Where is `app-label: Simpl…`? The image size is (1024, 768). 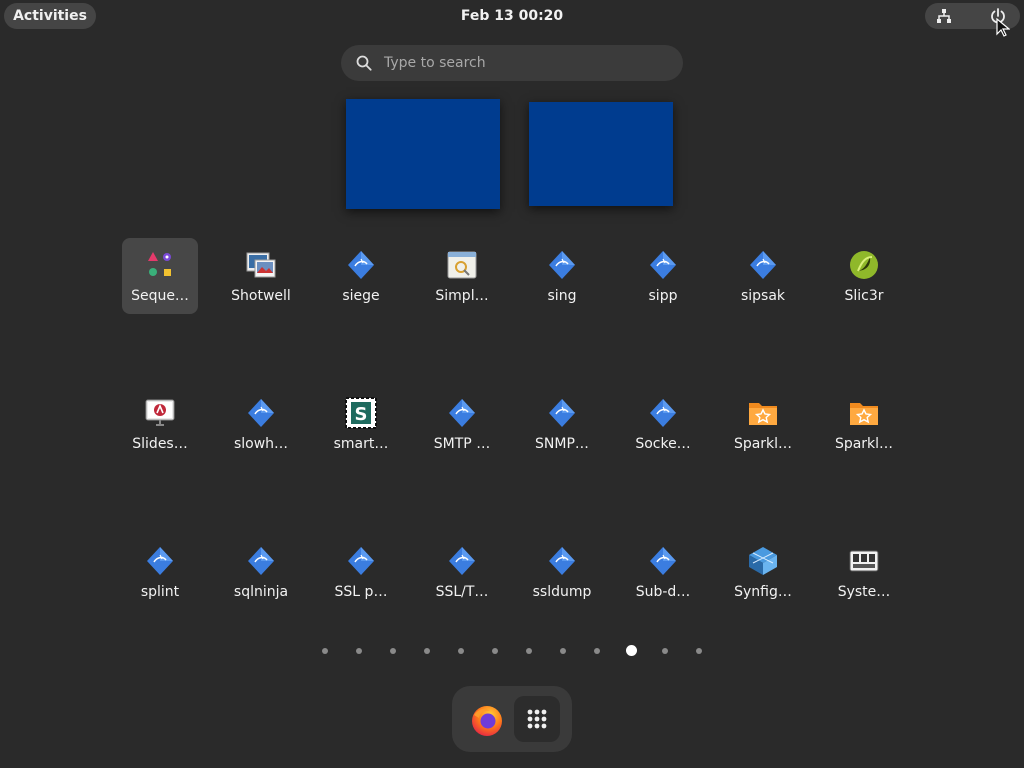
app-label: Simpl… is located at coordinates (462, 296).